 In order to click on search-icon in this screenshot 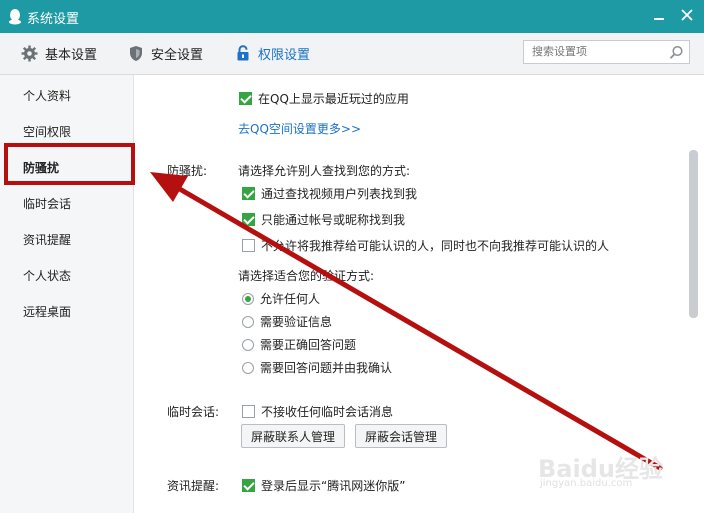, I will do `click(676, 52)`.